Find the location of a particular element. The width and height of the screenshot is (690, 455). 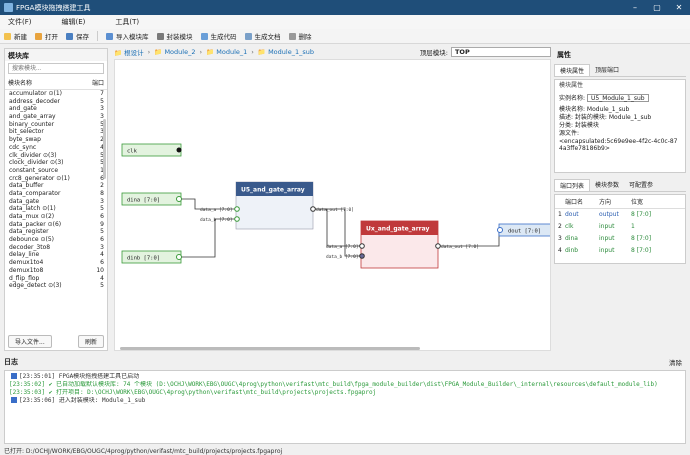

list-item: bit_selector3 is located at coordinates (56, 132).